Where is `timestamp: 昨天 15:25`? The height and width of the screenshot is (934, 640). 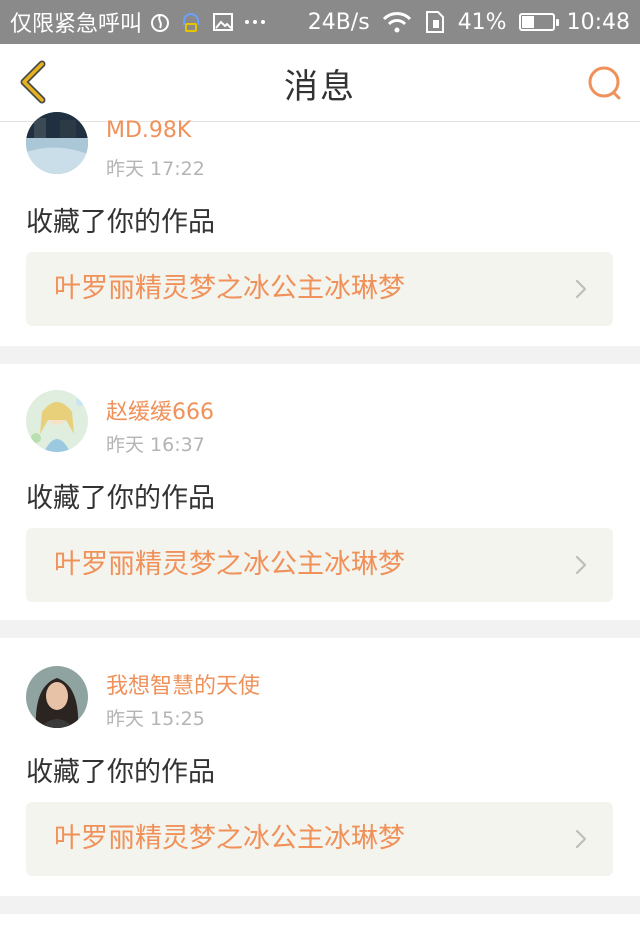
timestamp: 昨天 15:25 is located at coordinates (155, 719).